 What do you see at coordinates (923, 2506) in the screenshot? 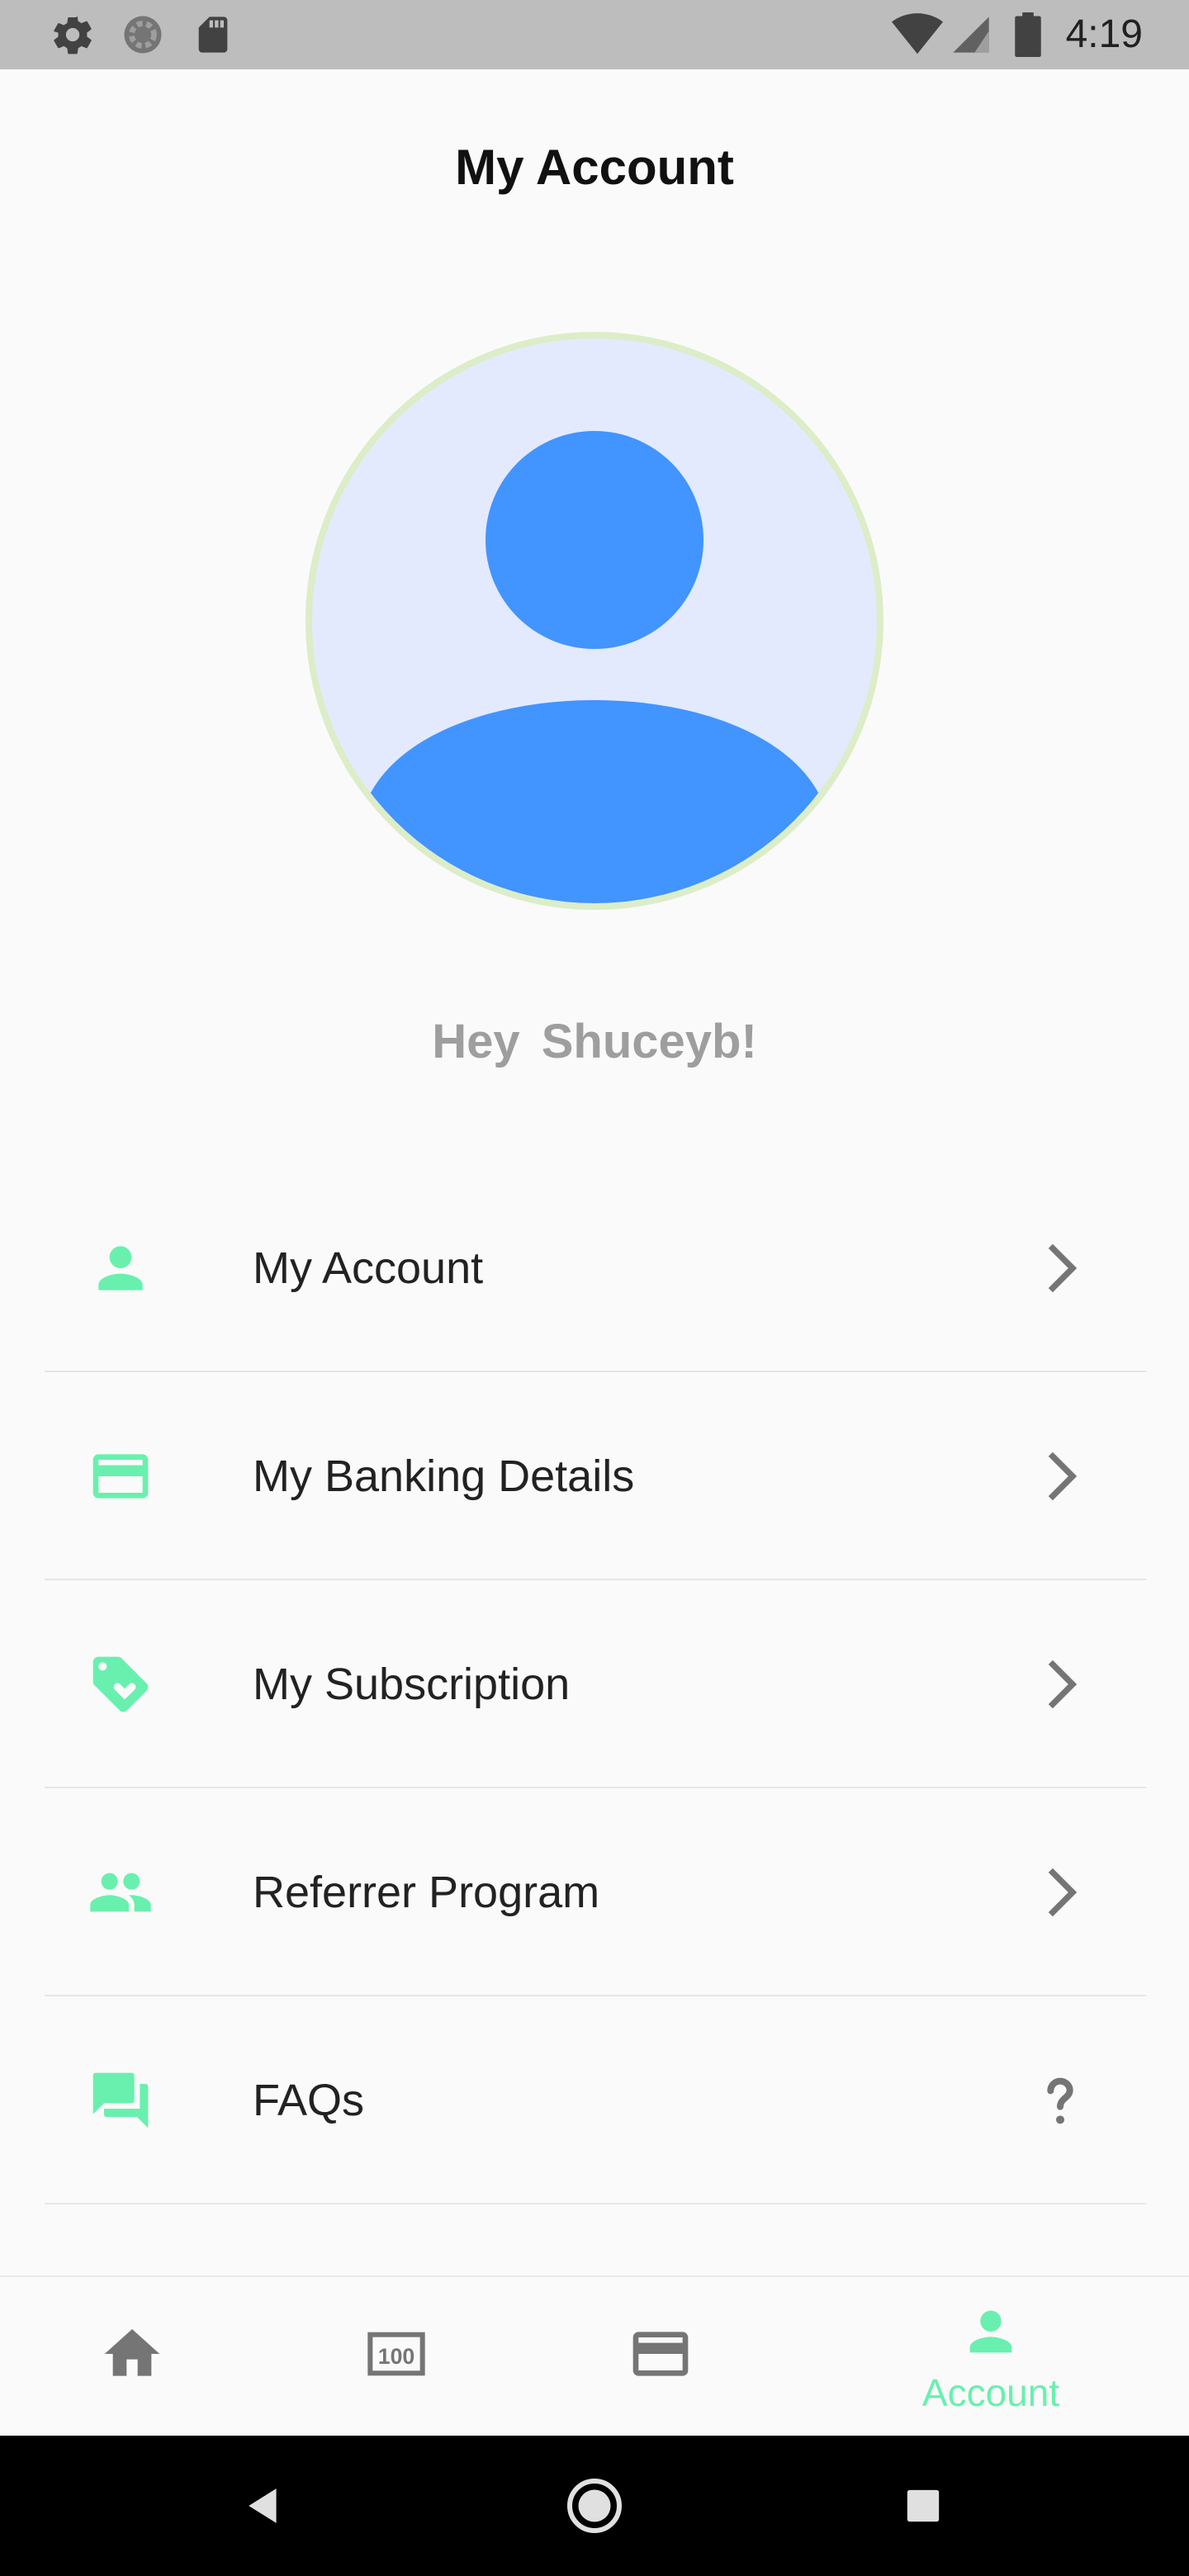
I see `recents-icon` at bounding box center [923, 2506].